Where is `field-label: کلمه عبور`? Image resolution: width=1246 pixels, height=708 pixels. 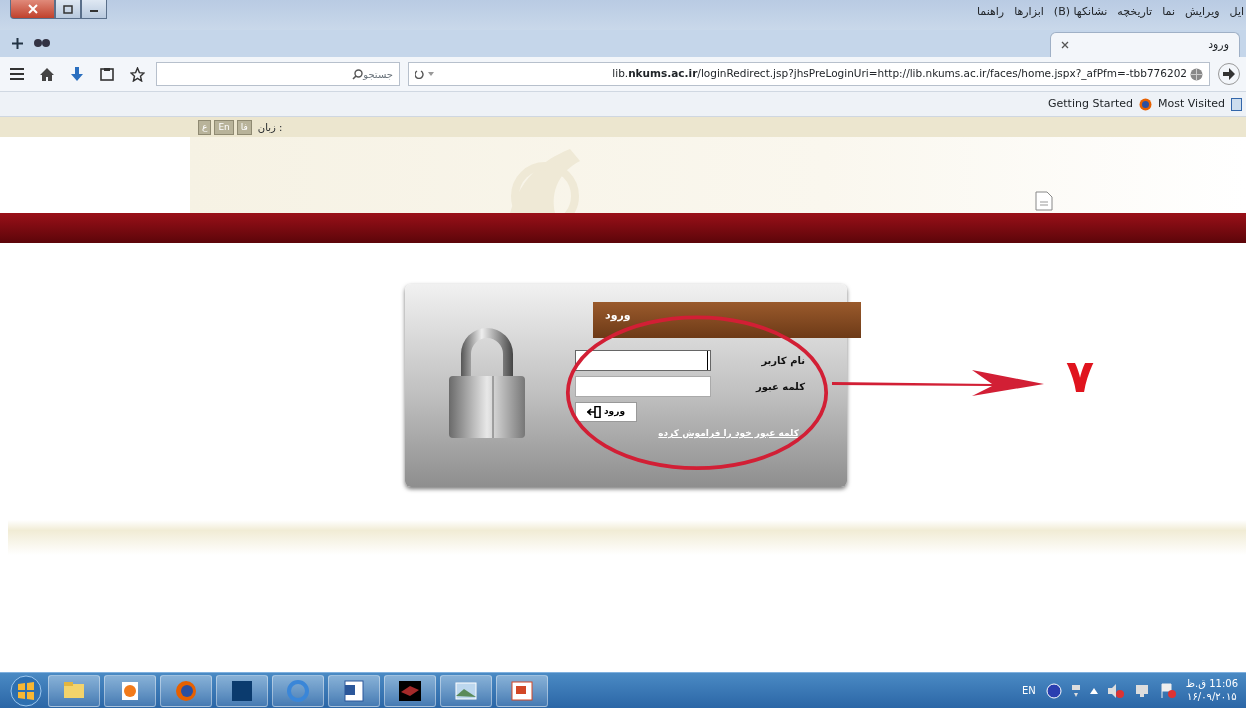
field-label: کلمه عبور is located at coordinates (779, 387).